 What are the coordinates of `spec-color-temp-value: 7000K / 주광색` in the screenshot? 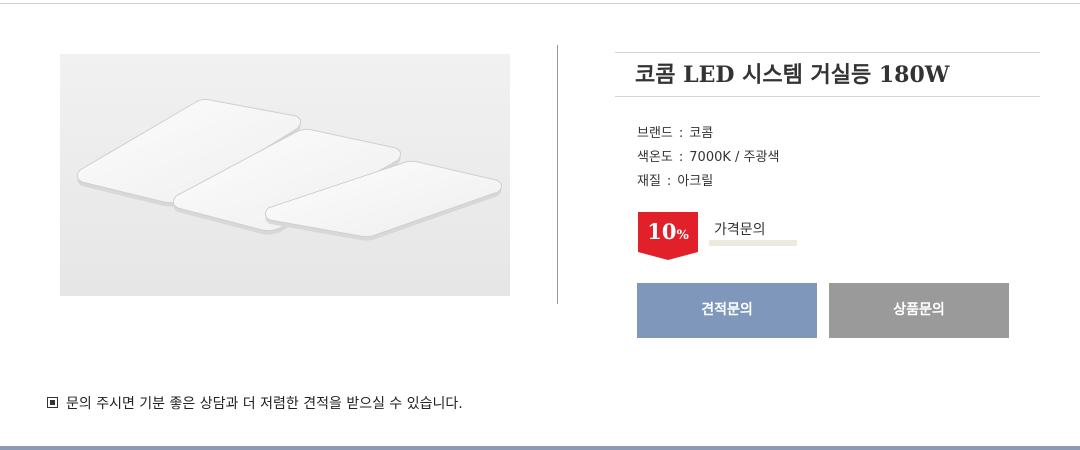 It's located at (734, 157).